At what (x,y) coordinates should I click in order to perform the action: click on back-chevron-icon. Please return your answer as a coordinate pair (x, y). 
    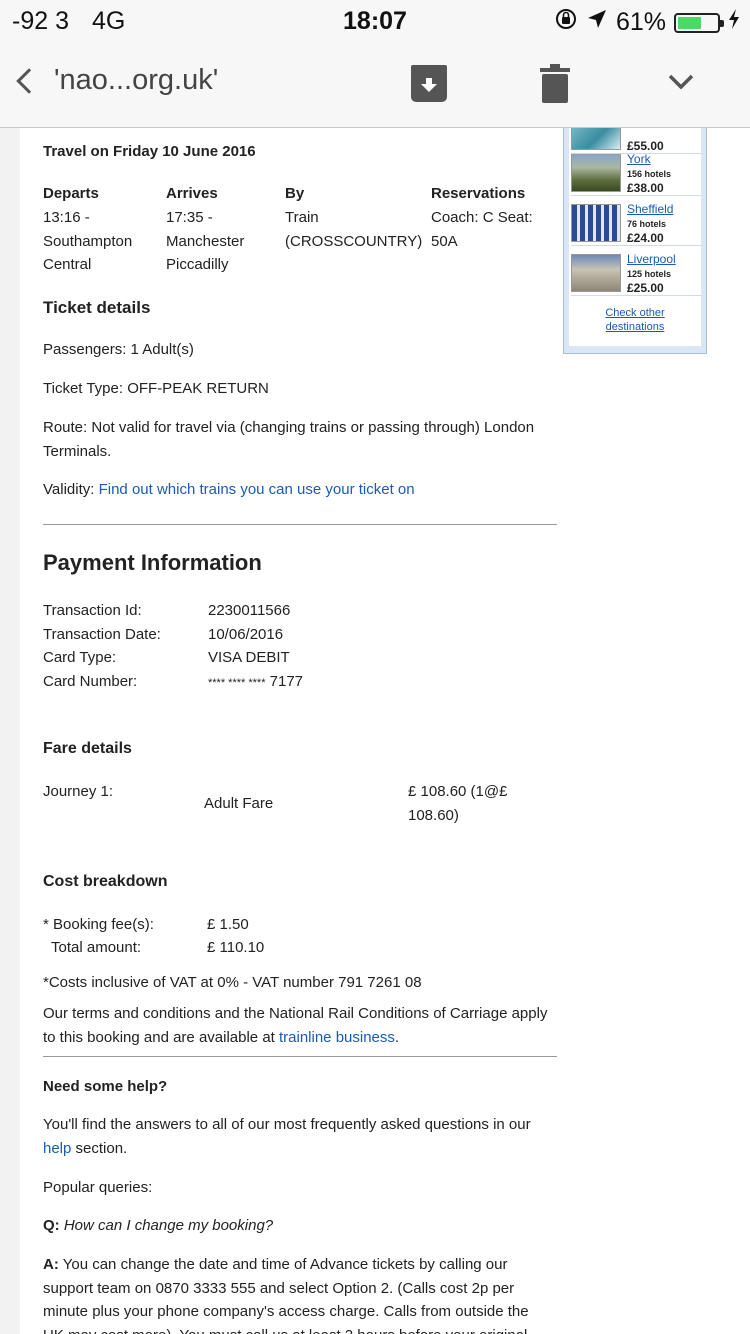
    Looking at the image, I should click on (29, 80).